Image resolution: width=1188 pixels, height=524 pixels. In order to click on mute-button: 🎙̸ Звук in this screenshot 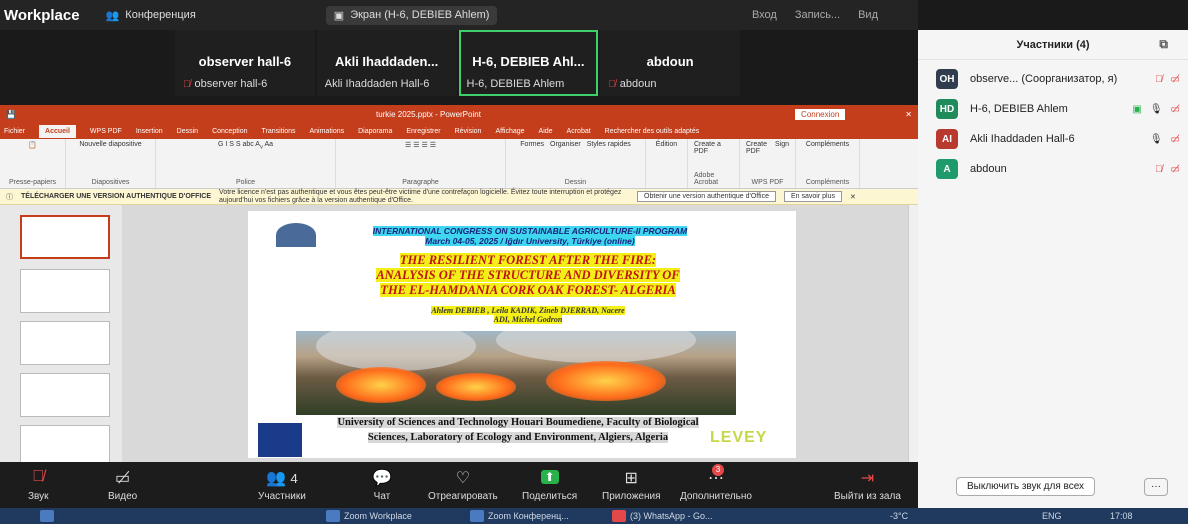, I will do `click(38, 485)`.